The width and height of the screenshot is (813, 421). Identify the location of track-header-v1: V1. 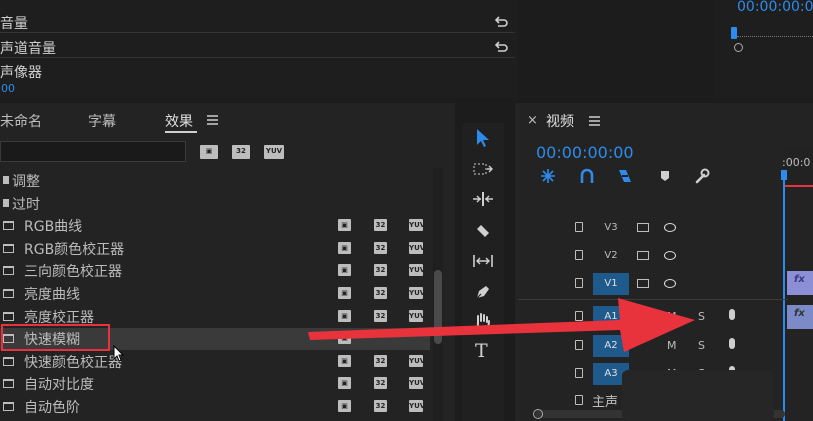
(650, 284).